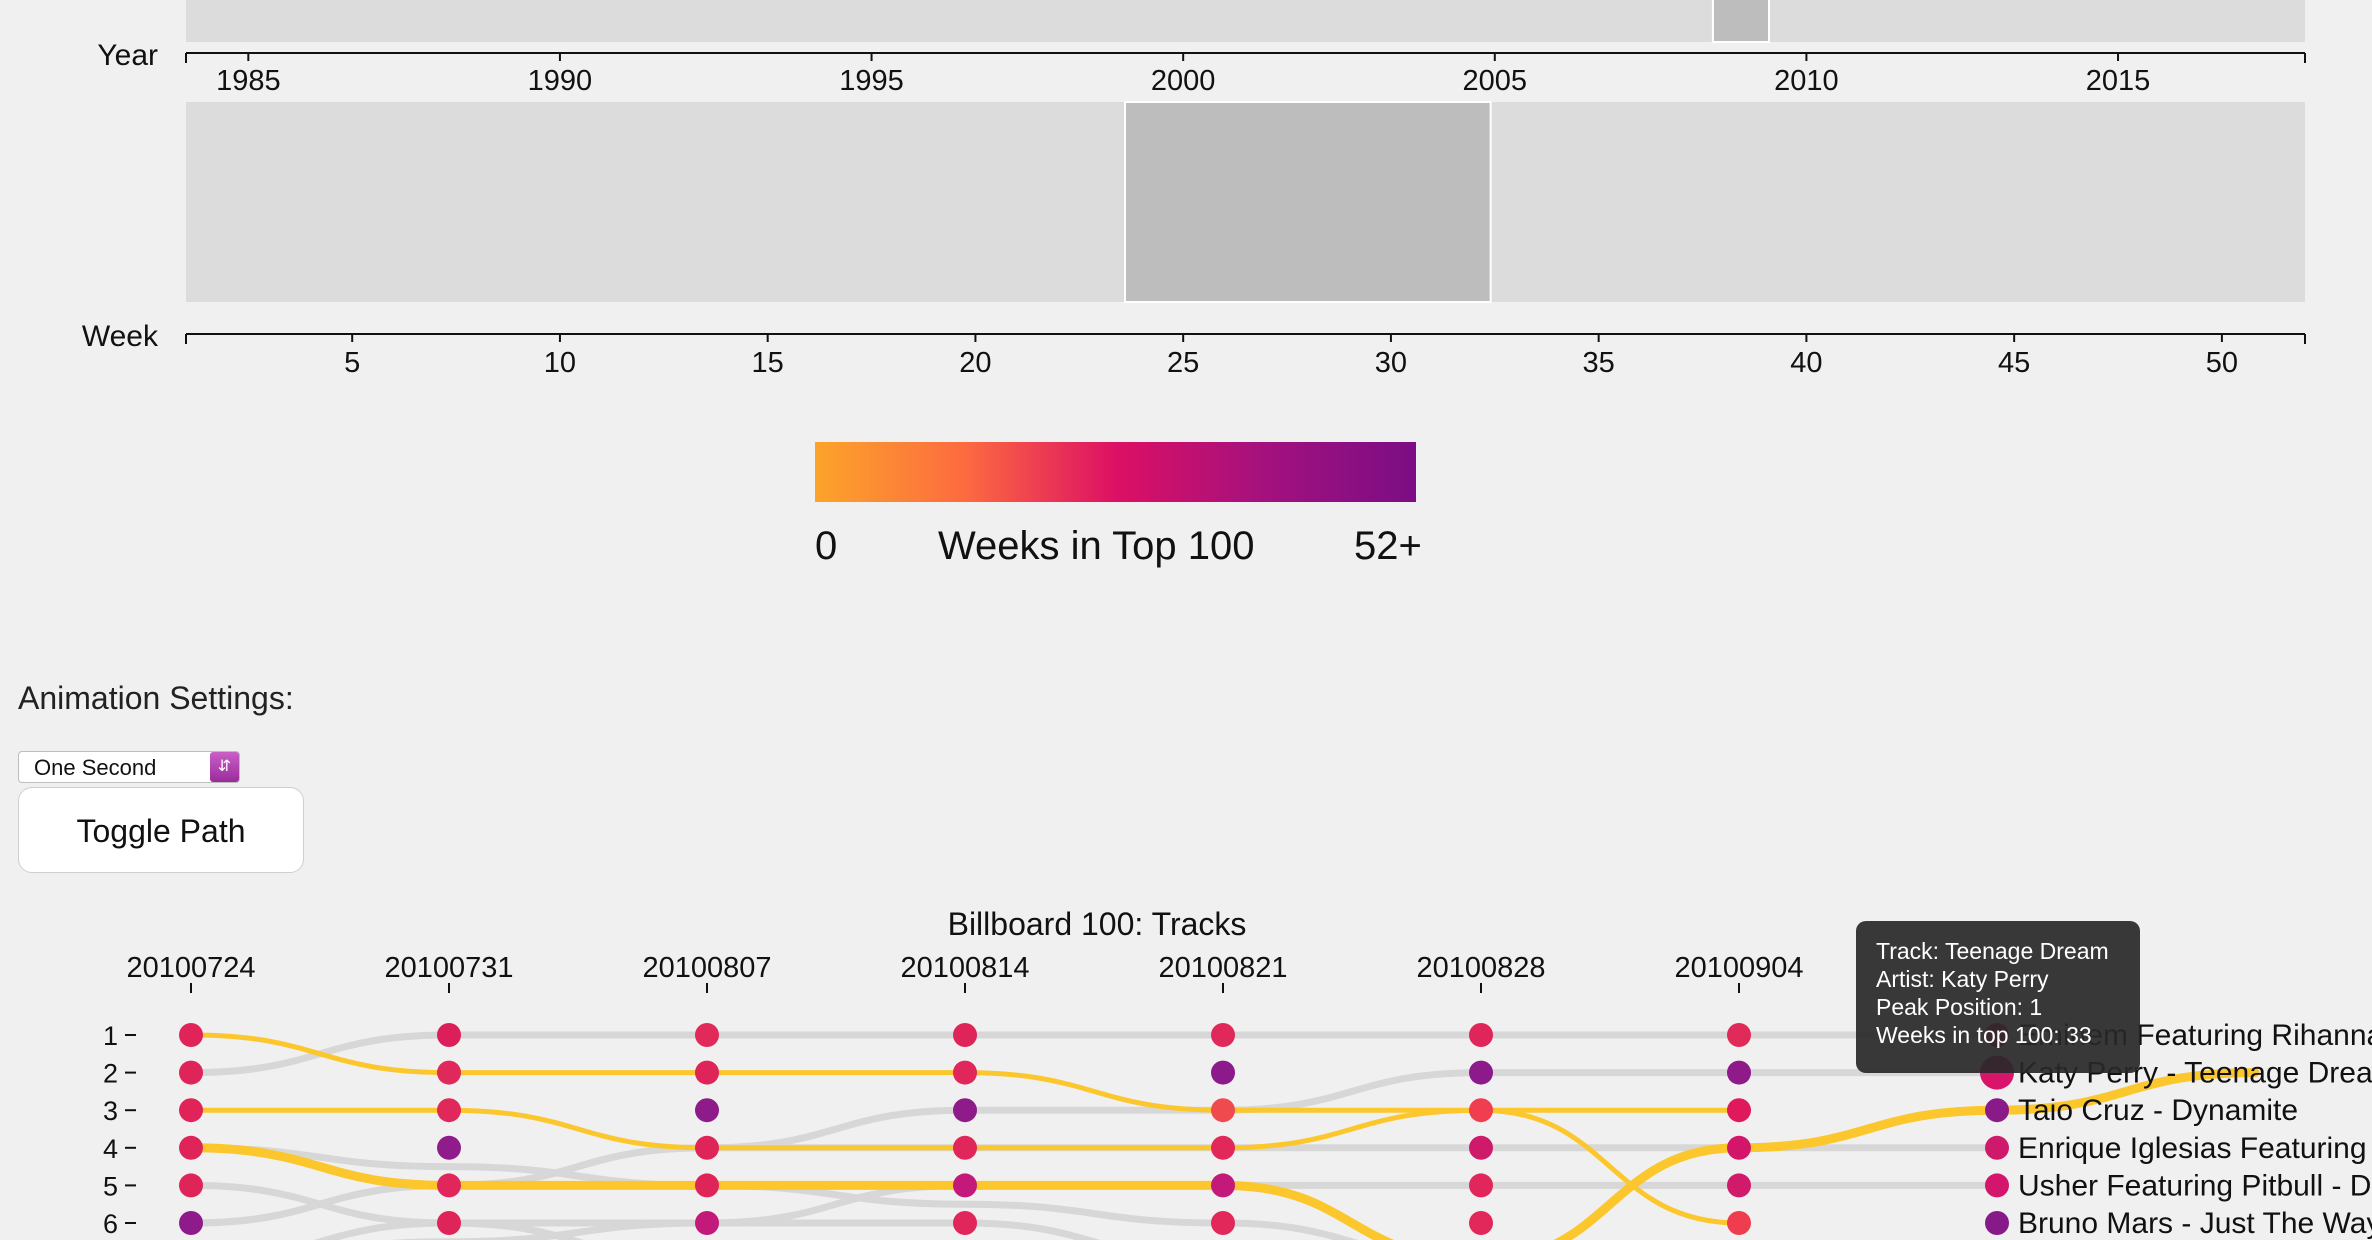 This screenshot has height=1240, width=2372. What do you see at coordinates (224, 767) in the screenshot?
I see `select-arrows-icon: ⇵` at bounding box center [224, 767].